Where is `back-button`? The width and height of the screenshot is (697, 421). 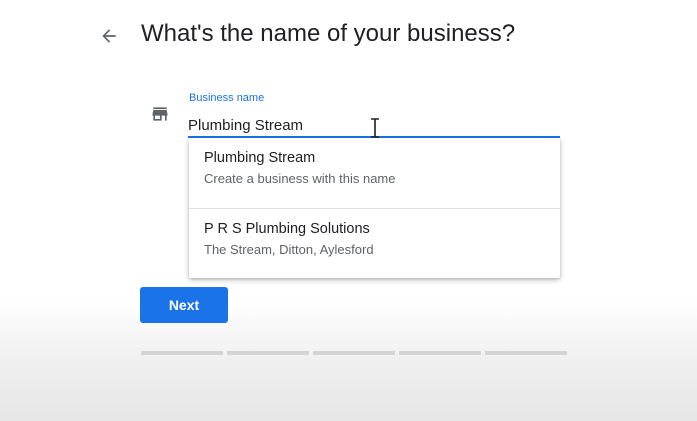
back-button is located at coordinates (109, 36).